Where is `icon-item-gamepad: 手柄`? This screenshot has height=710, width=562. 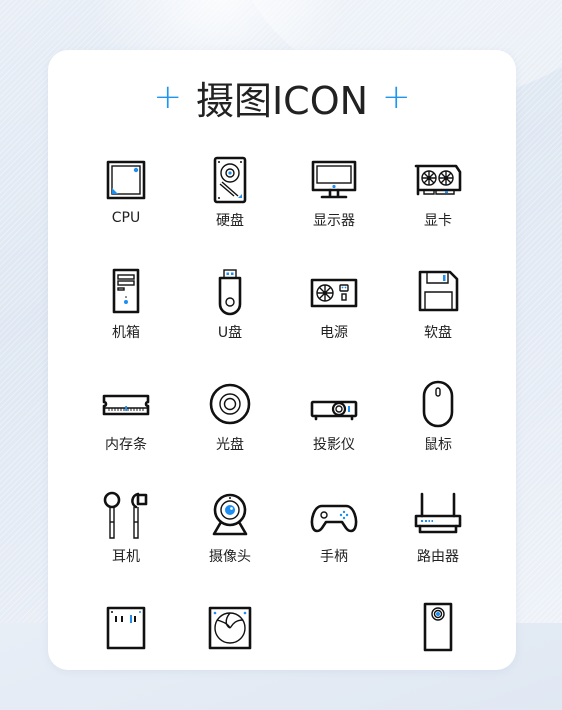 icon-item-gamepad: 手柄 is located at coordinates (334, 542).